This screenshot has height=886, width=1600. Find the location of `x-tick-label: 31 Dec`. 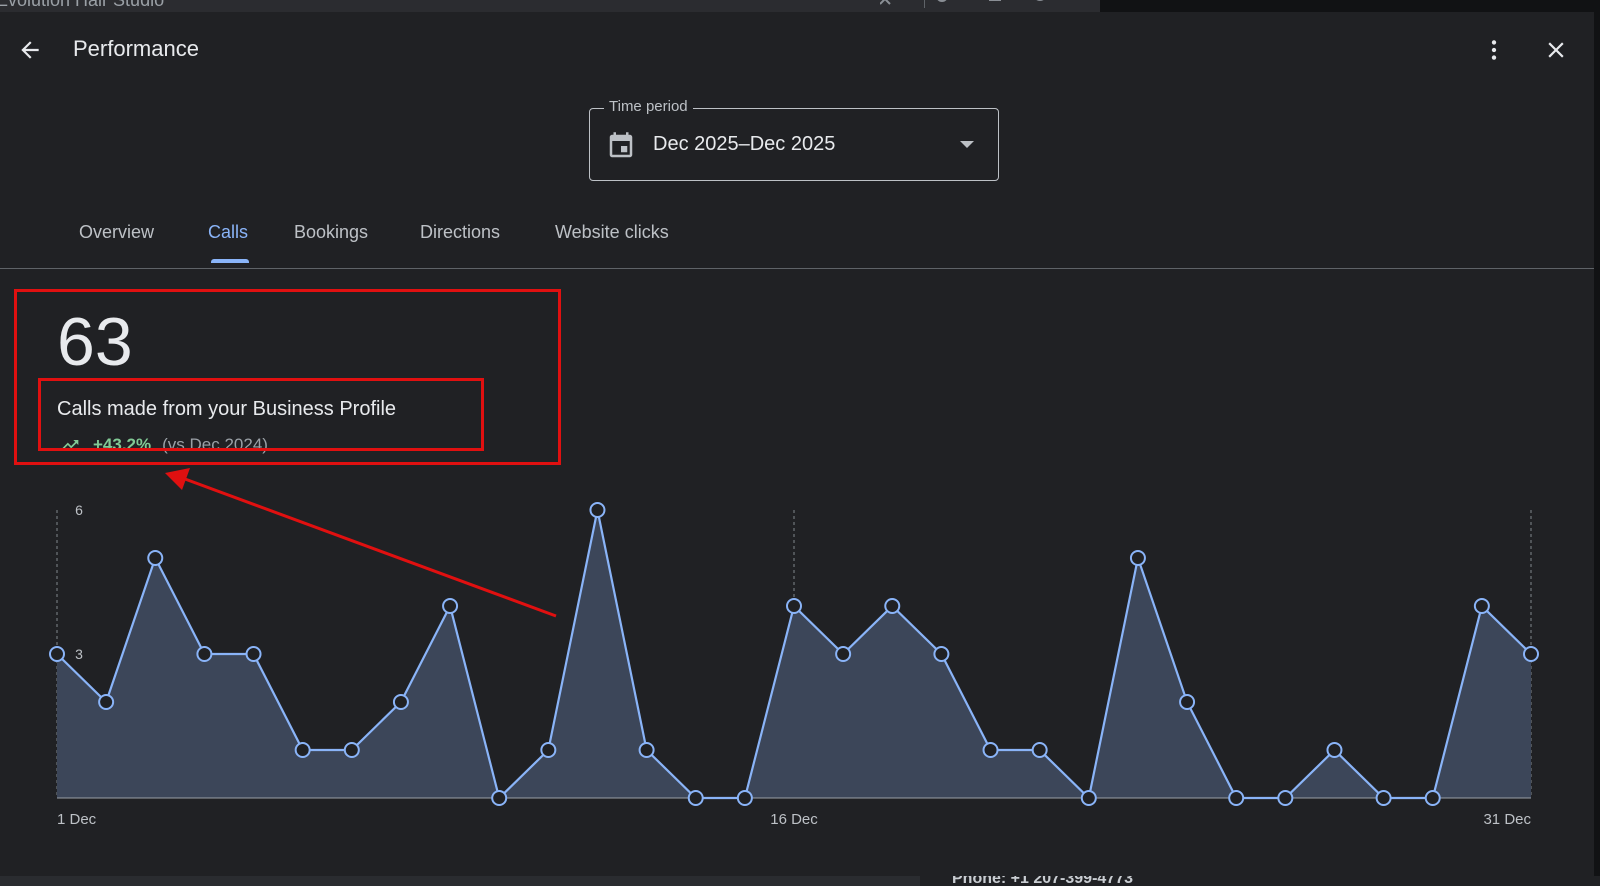

x-tick-label: 31 Dec is located at coordinates (1507, 819).